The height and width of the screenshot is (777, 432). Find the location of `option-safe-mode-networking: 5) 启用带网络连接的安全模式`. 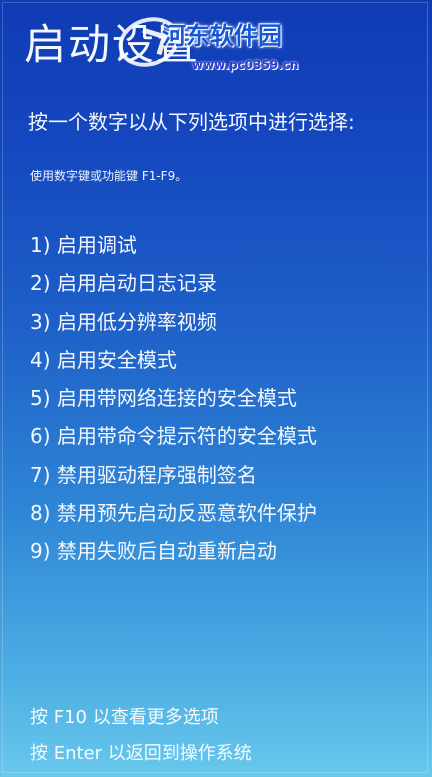

option-safe-mode-networking: 5) 启用带网络连接的安全模式 is located at coordinates (173, 398).